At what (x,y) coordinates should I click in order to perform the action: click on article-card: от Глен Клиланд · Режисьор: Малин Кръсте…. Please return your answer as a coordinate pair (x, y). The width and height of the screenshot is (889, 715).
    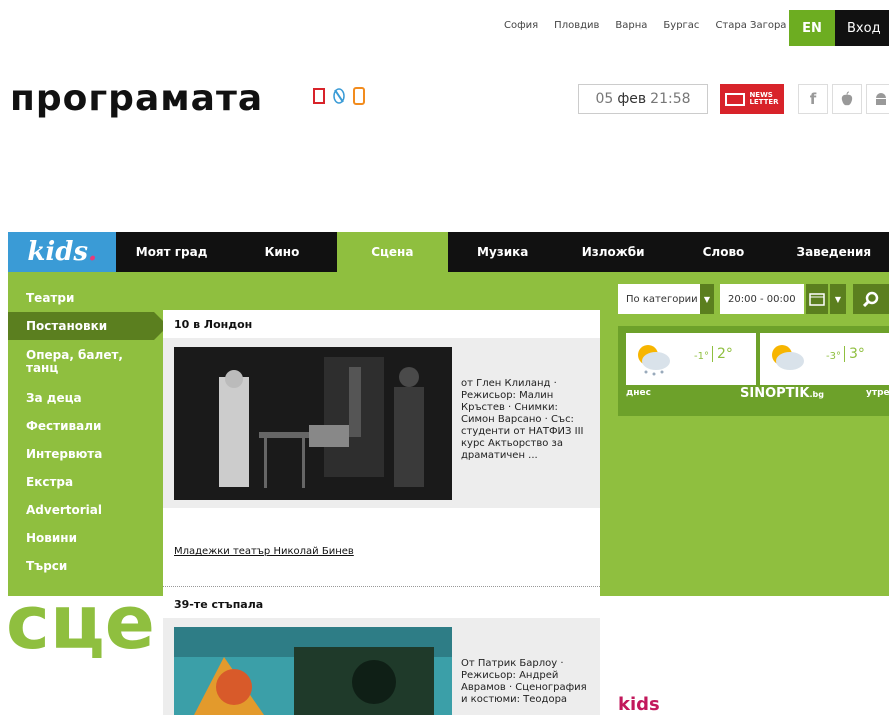
    Looking at the image, I should click on (381, 423).